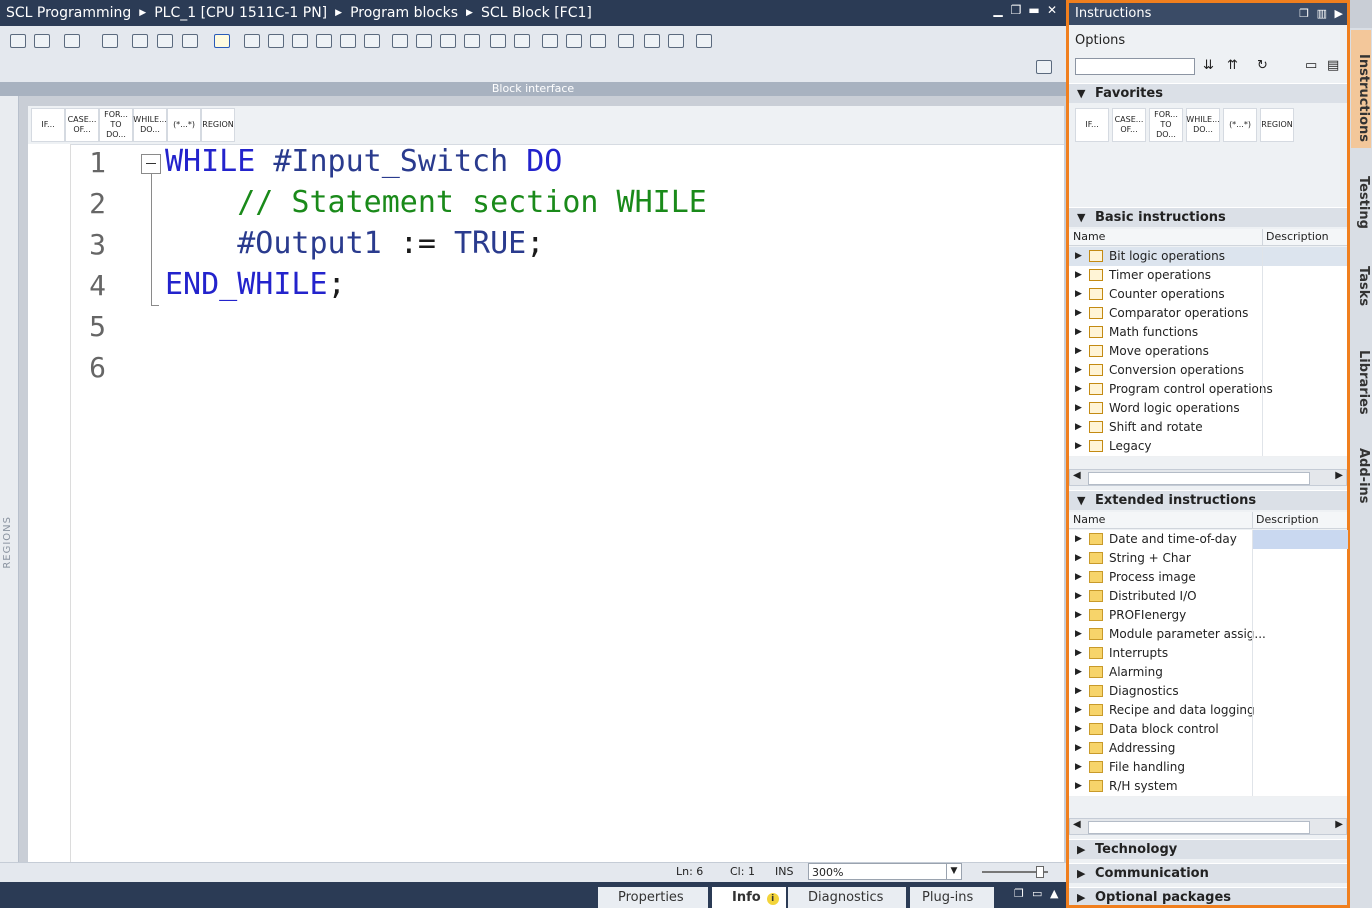 This screenshot has width=1372, height=908. Describe the element at coordinates (1208, 314) in the screenshot. I see `basic-item: ▶ Comparator operations` at that location.